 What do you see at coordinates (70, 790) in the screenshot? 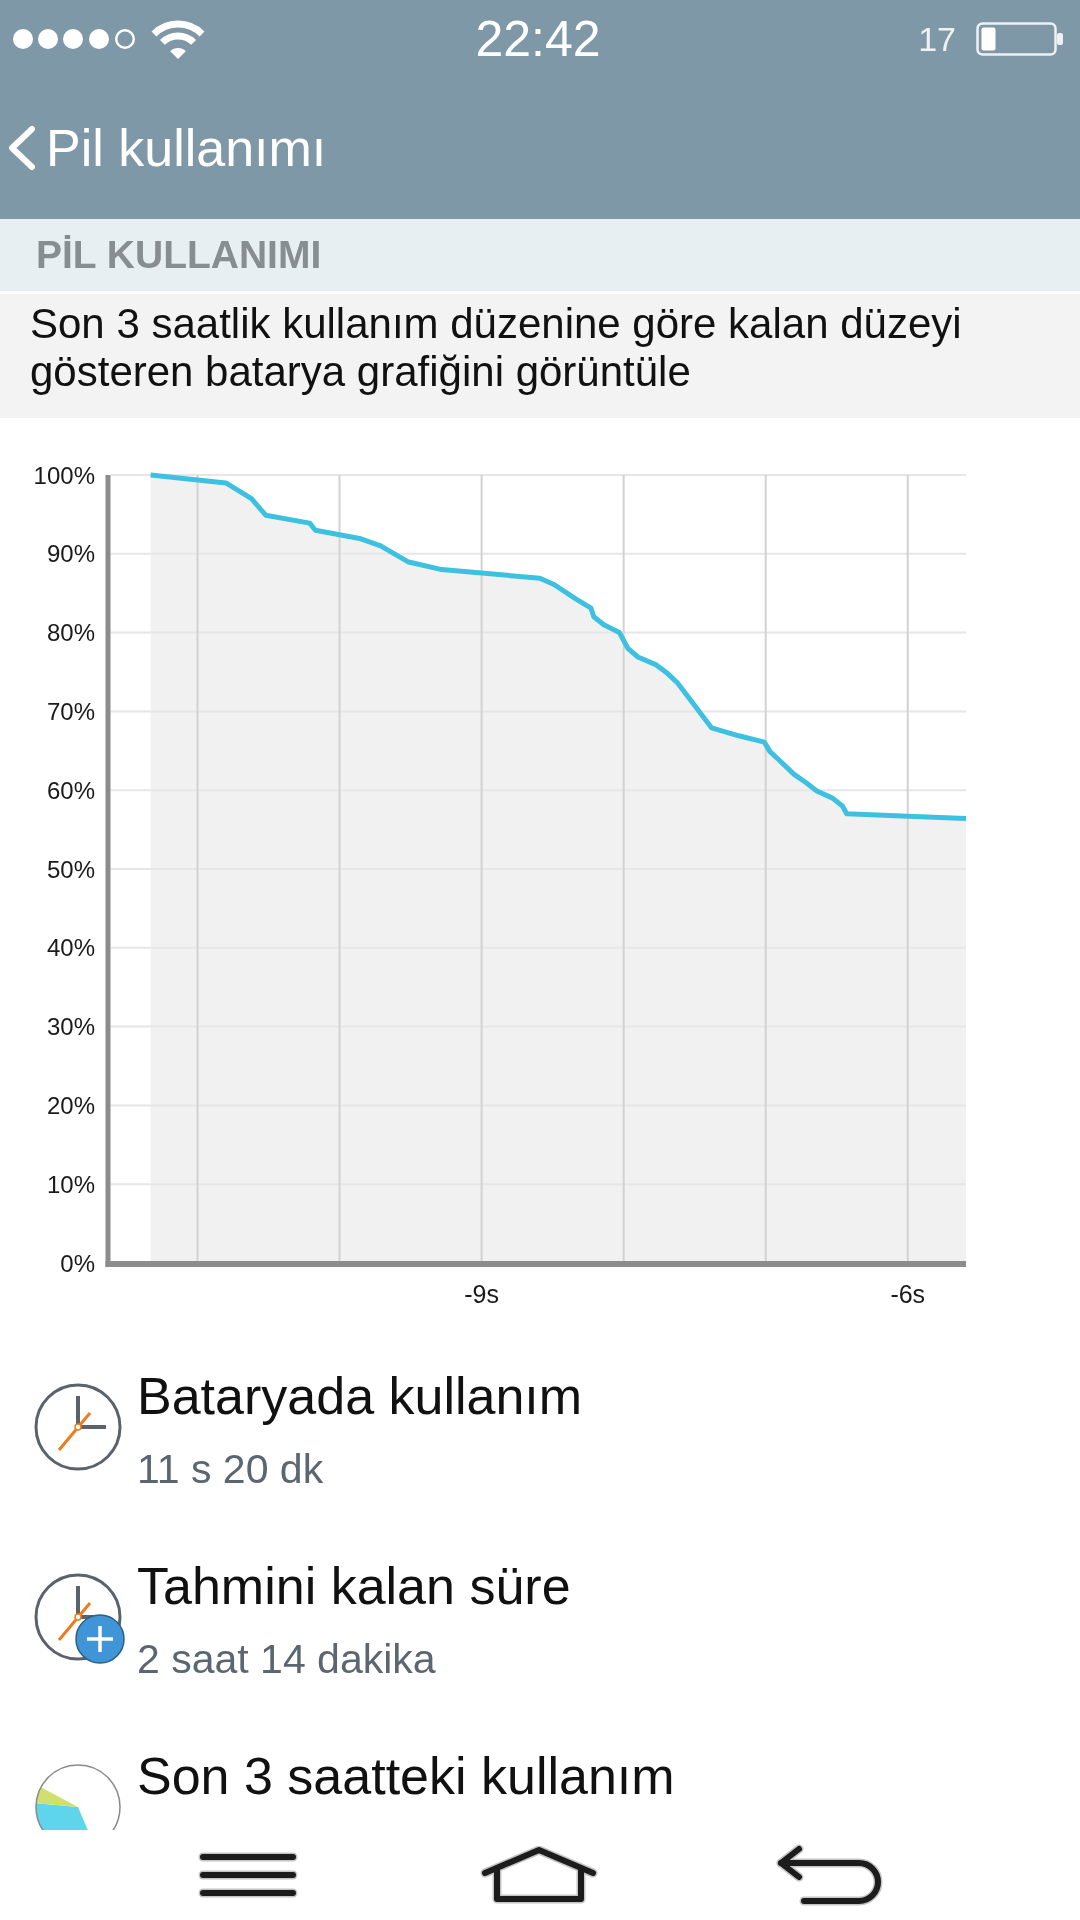
I see `y-tick-label: 60%` at bounding box center [70, 790].